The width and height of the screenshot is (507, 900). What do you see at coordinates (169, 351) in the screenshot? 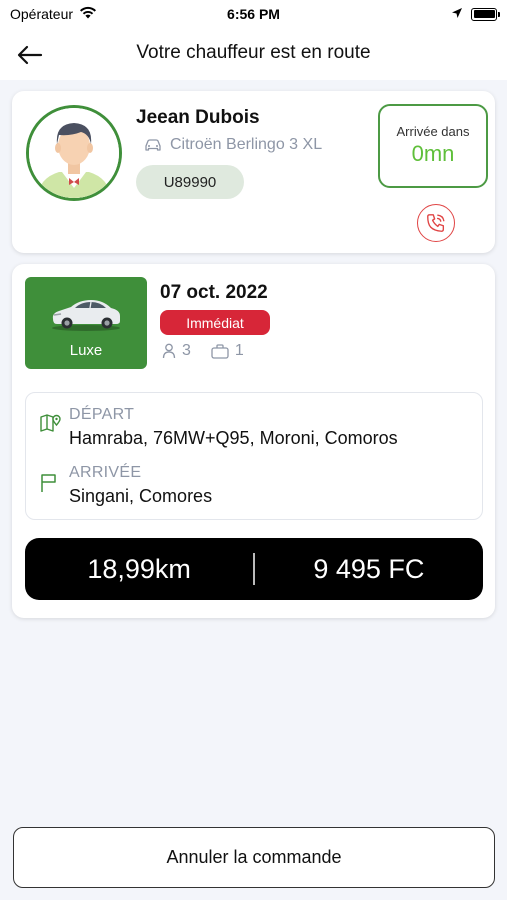
I see `person-icon` at bounding box center [169, 351].